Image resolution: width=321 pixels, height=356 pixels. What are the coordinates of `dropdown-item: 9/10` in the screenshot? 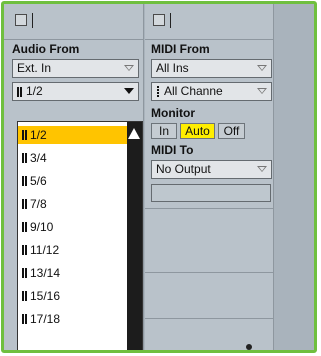 It's located at (73, 227).